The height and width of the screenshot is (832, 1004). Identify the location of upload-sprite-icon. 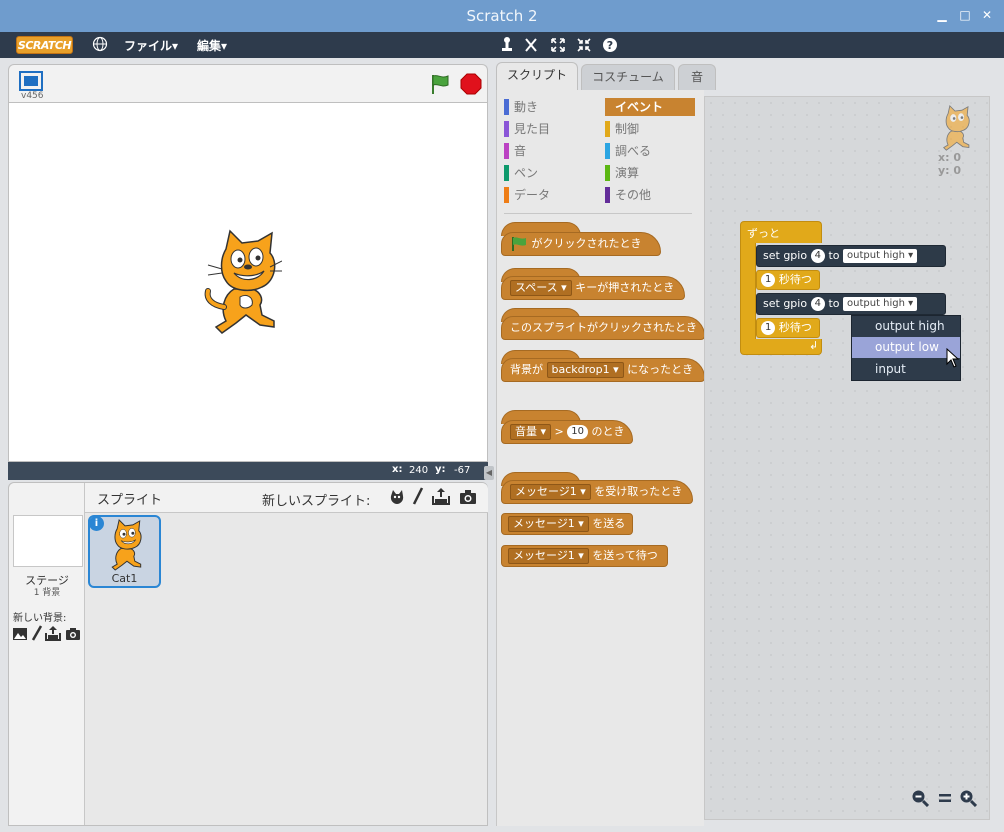
(441, 496).